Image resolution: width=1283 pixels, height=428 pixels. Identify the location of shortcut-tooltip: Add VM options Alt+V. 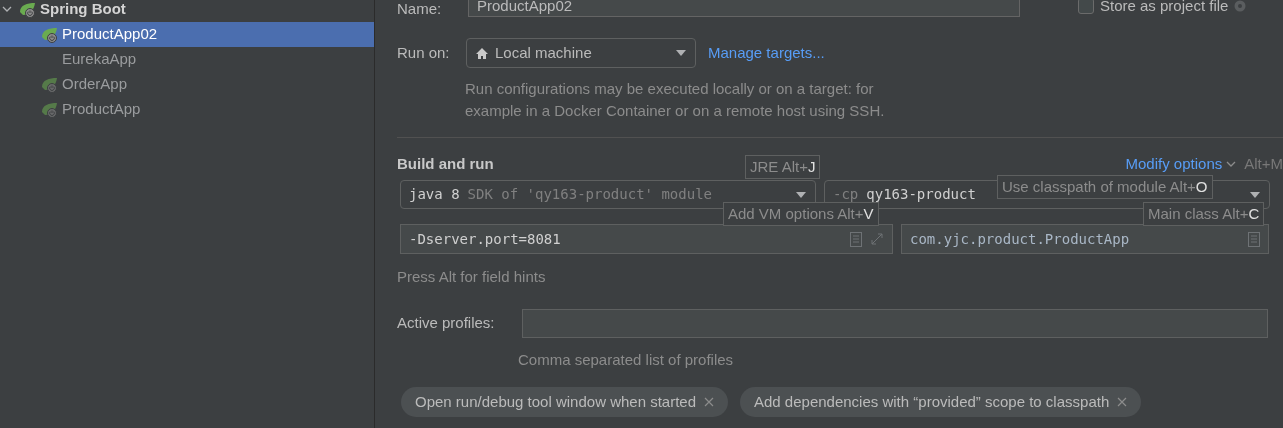
(801, 214).